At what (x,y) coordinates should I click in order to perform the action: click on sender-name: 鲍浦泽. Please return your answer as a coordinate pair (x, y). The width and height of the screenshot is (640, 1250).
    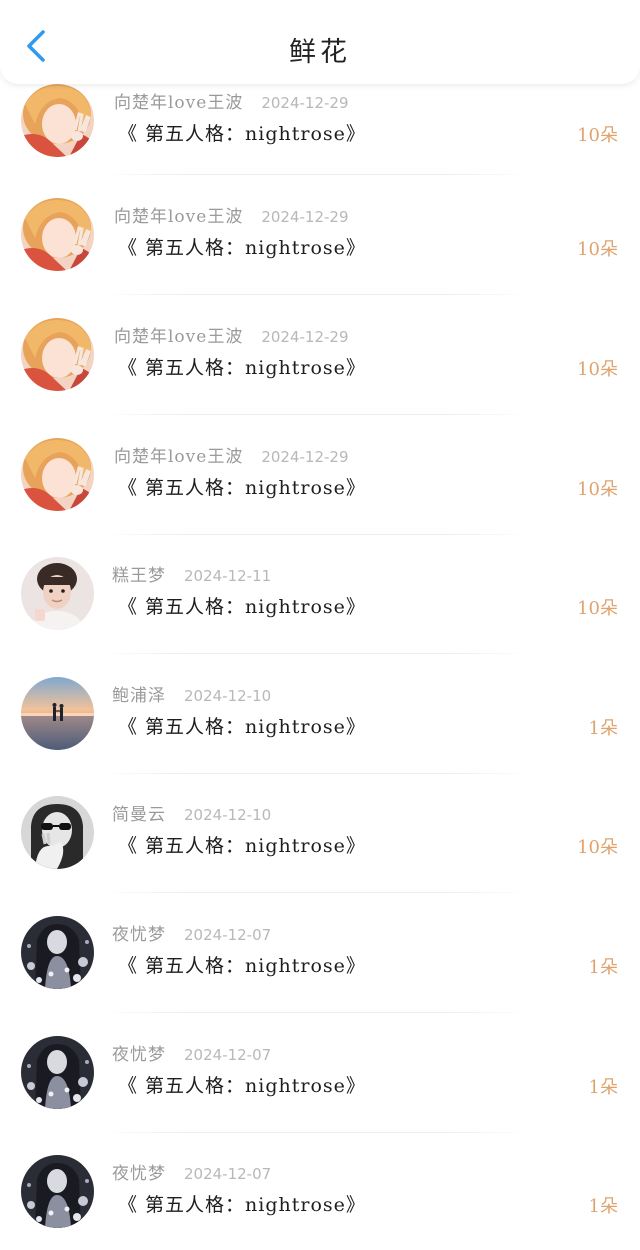
    Looking at the image, I should click on (139, 696).